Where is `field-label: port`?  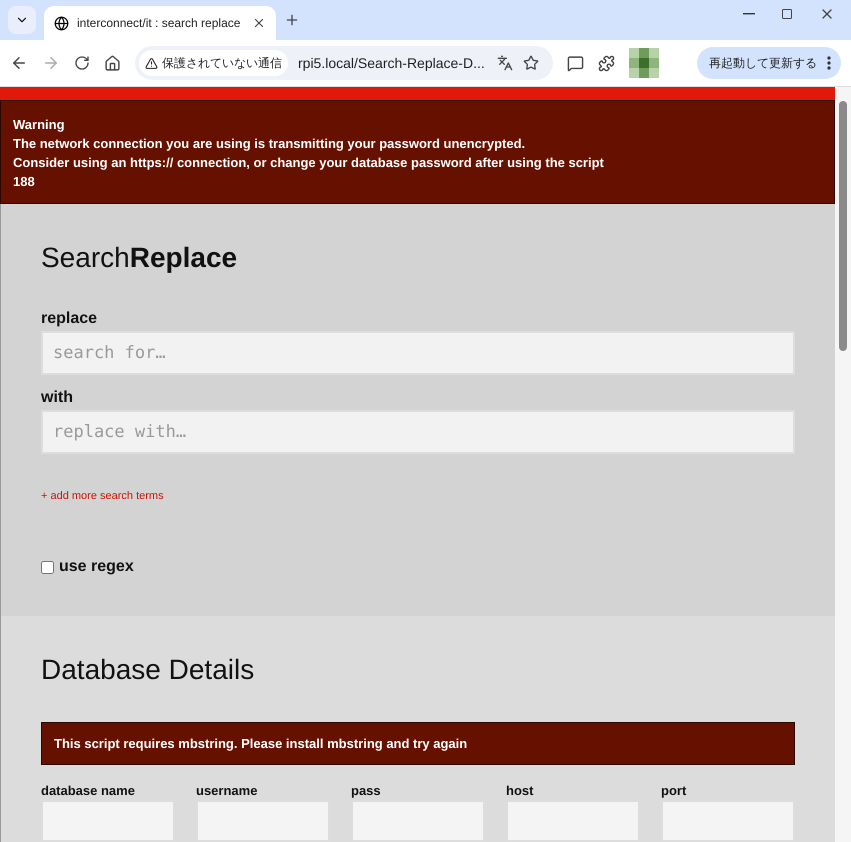
field-label: port is located at coordinates (674, 790).